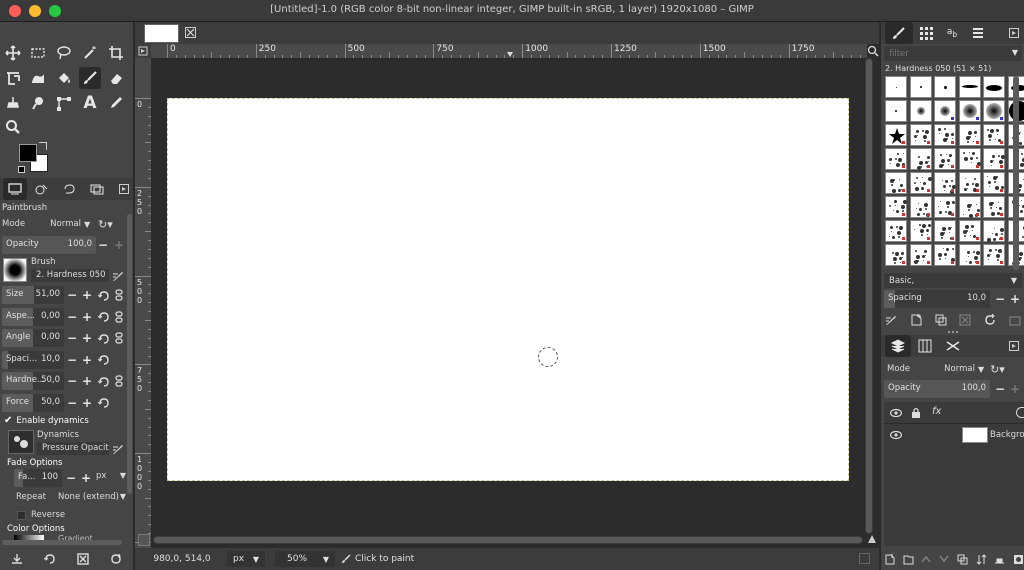  What do you see at coordinates (953, 280) in the screenshot?
I see `brush-tag-select: Basic, ▼` at bounding box center [953, 280].